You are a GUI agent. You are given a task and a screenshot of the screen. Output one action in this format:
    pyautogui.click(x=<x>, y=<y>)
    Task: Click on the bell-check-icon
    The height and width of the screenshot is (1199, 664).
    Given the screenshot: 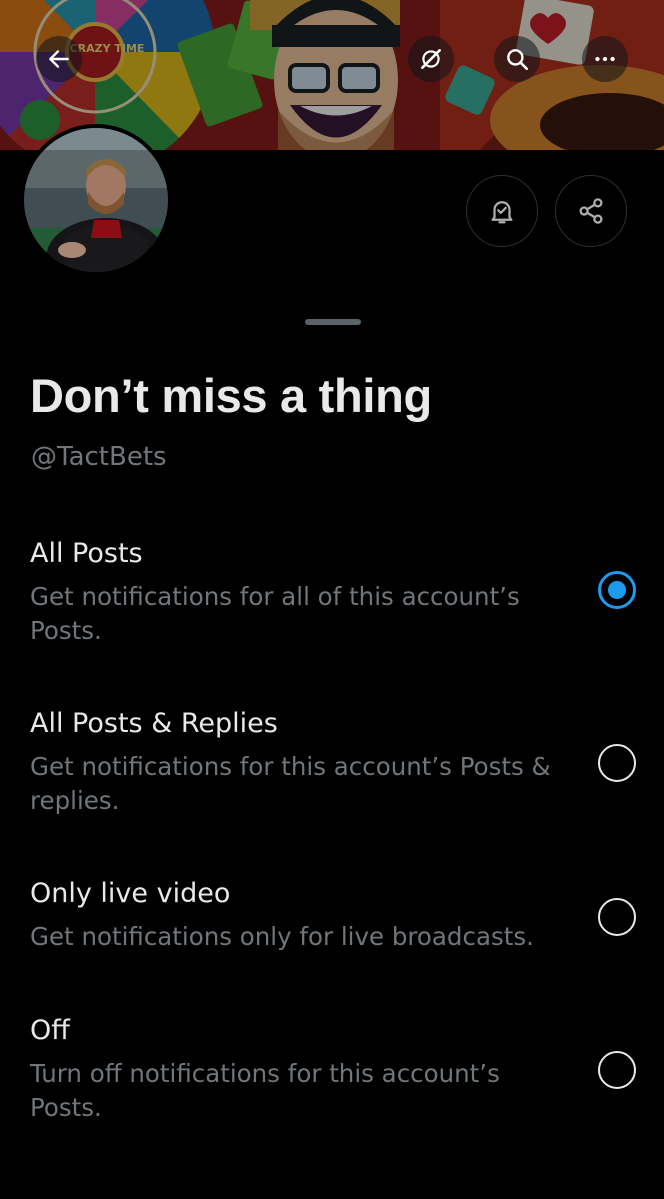 What is the action you would take?
    pyautogui.click(x=502, y=212)
    